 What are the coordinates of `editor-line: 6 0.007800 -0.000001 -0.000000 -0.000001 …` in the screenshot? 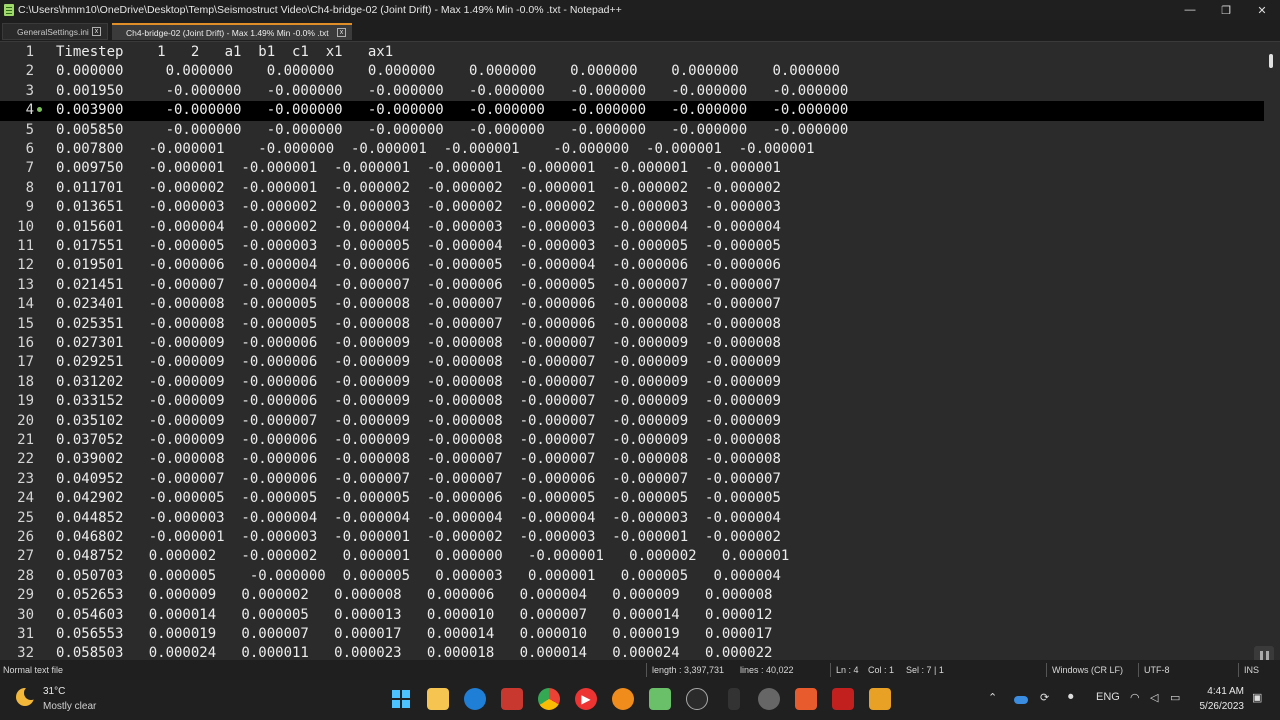 It's located at (632, 149).